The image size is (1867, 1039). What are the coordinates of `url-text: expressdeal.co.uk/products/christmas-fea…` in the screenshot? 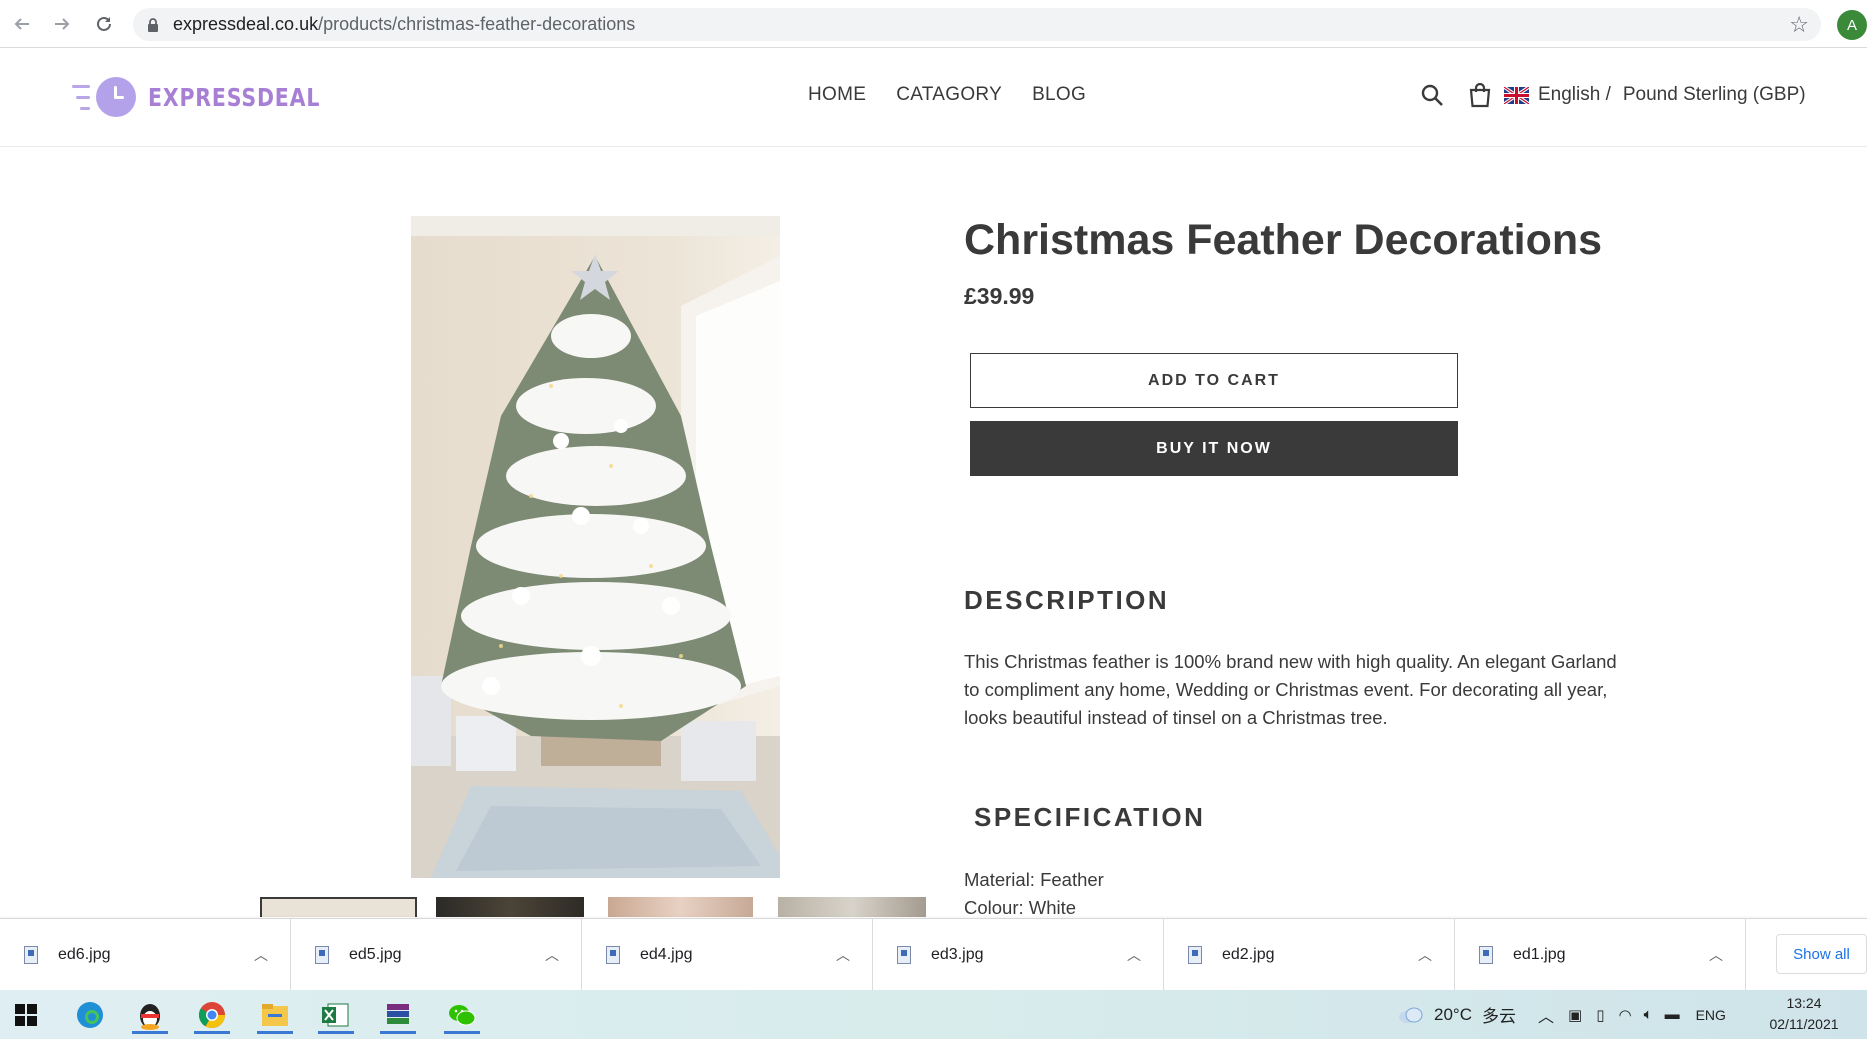 It's located at (404, 24).